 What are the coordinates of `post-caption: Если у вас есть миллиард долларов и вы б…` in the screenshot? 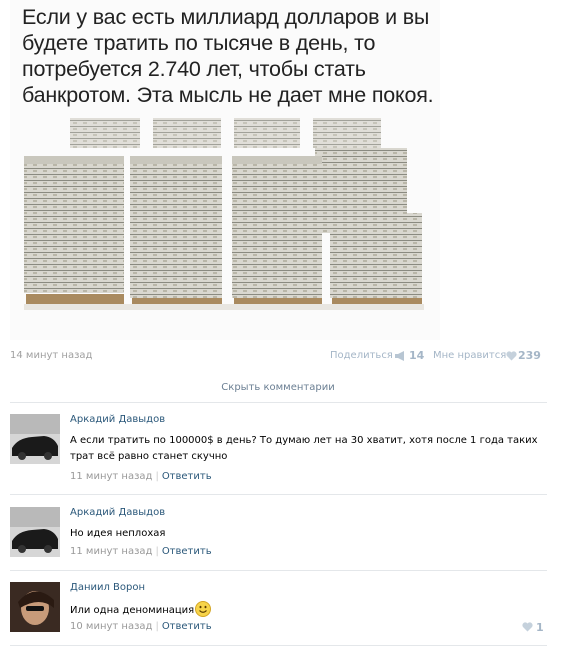 It's located at (228, 56).